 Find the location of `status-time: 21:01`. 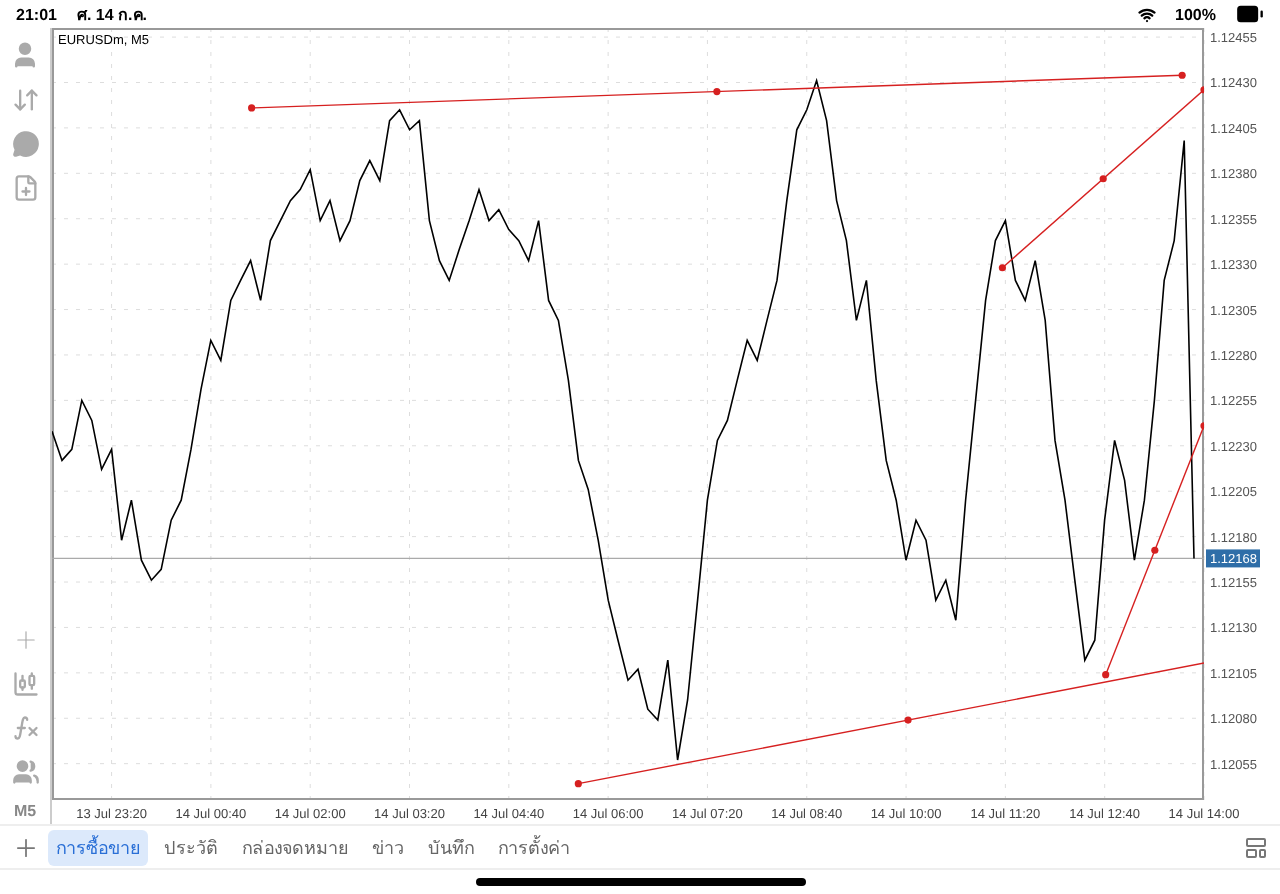

status-time: 21:01 is located at coordinates (36, 14).